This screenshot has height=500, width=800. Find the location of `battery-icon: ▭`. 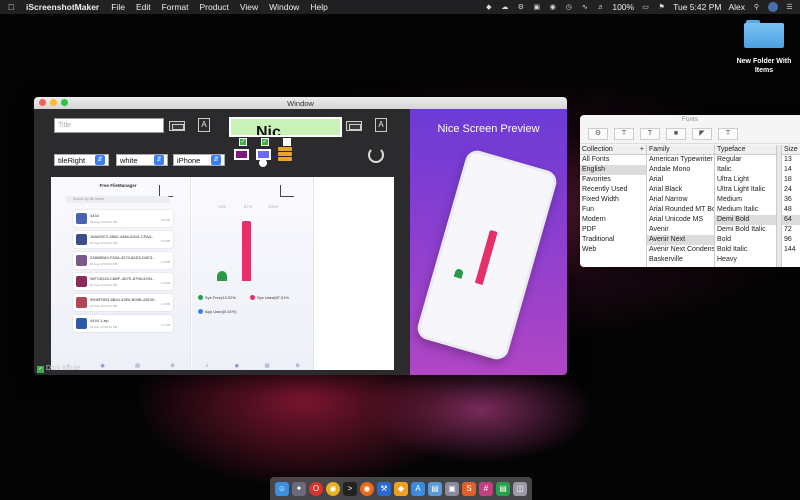

battery-icon: ▭ is located at coordinates (645, 7).